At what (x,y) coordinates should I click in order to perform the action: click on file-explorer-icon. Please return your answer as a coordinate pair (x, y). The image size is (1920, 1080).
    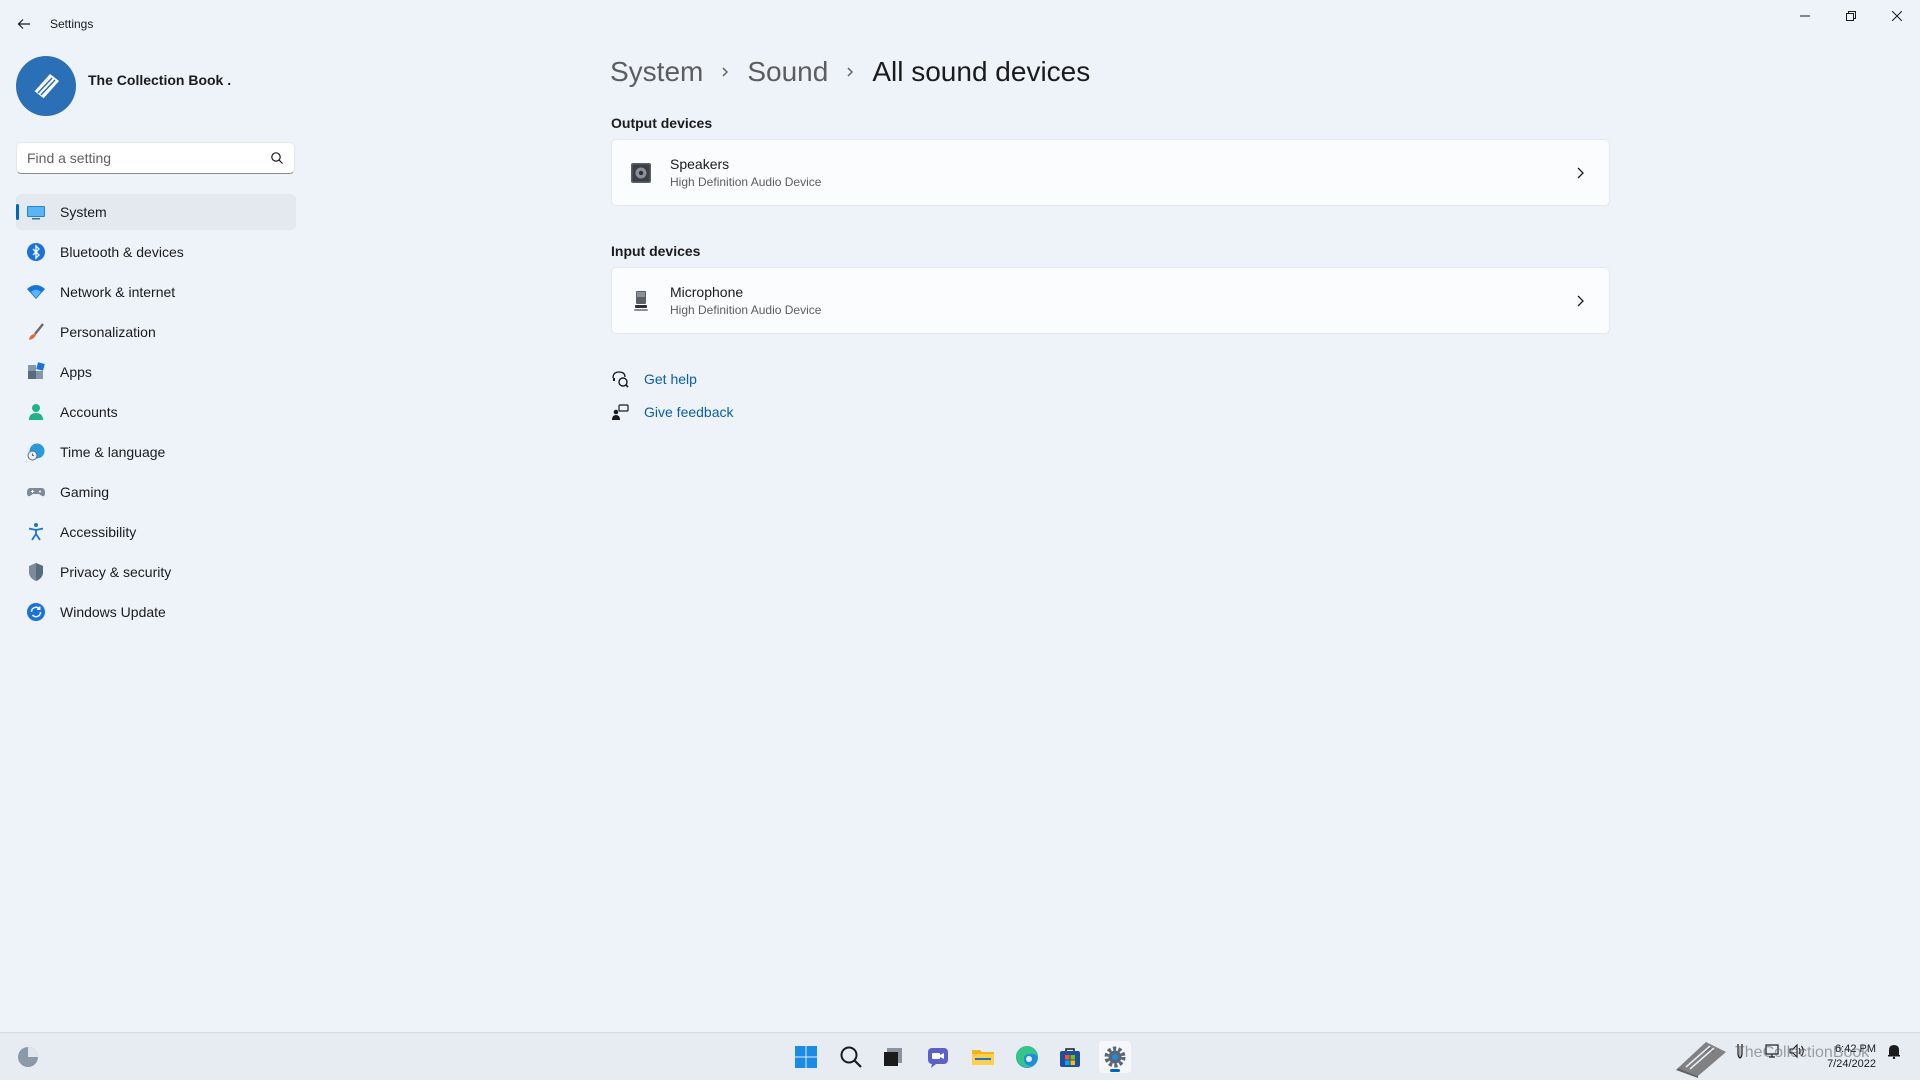
    Looking at the image, I should click on (983, 1057).